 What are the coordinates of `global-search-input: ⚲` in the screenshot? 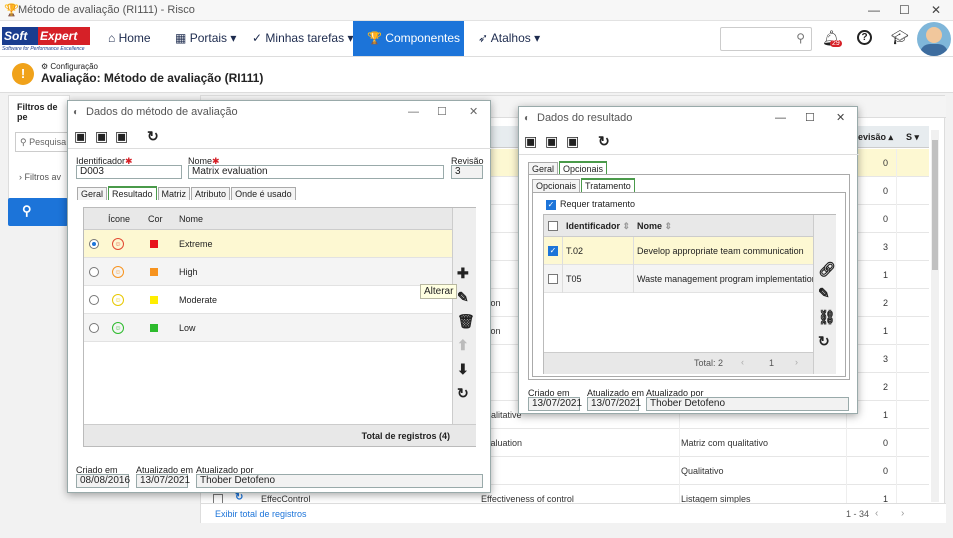 It's located at (766, 39).